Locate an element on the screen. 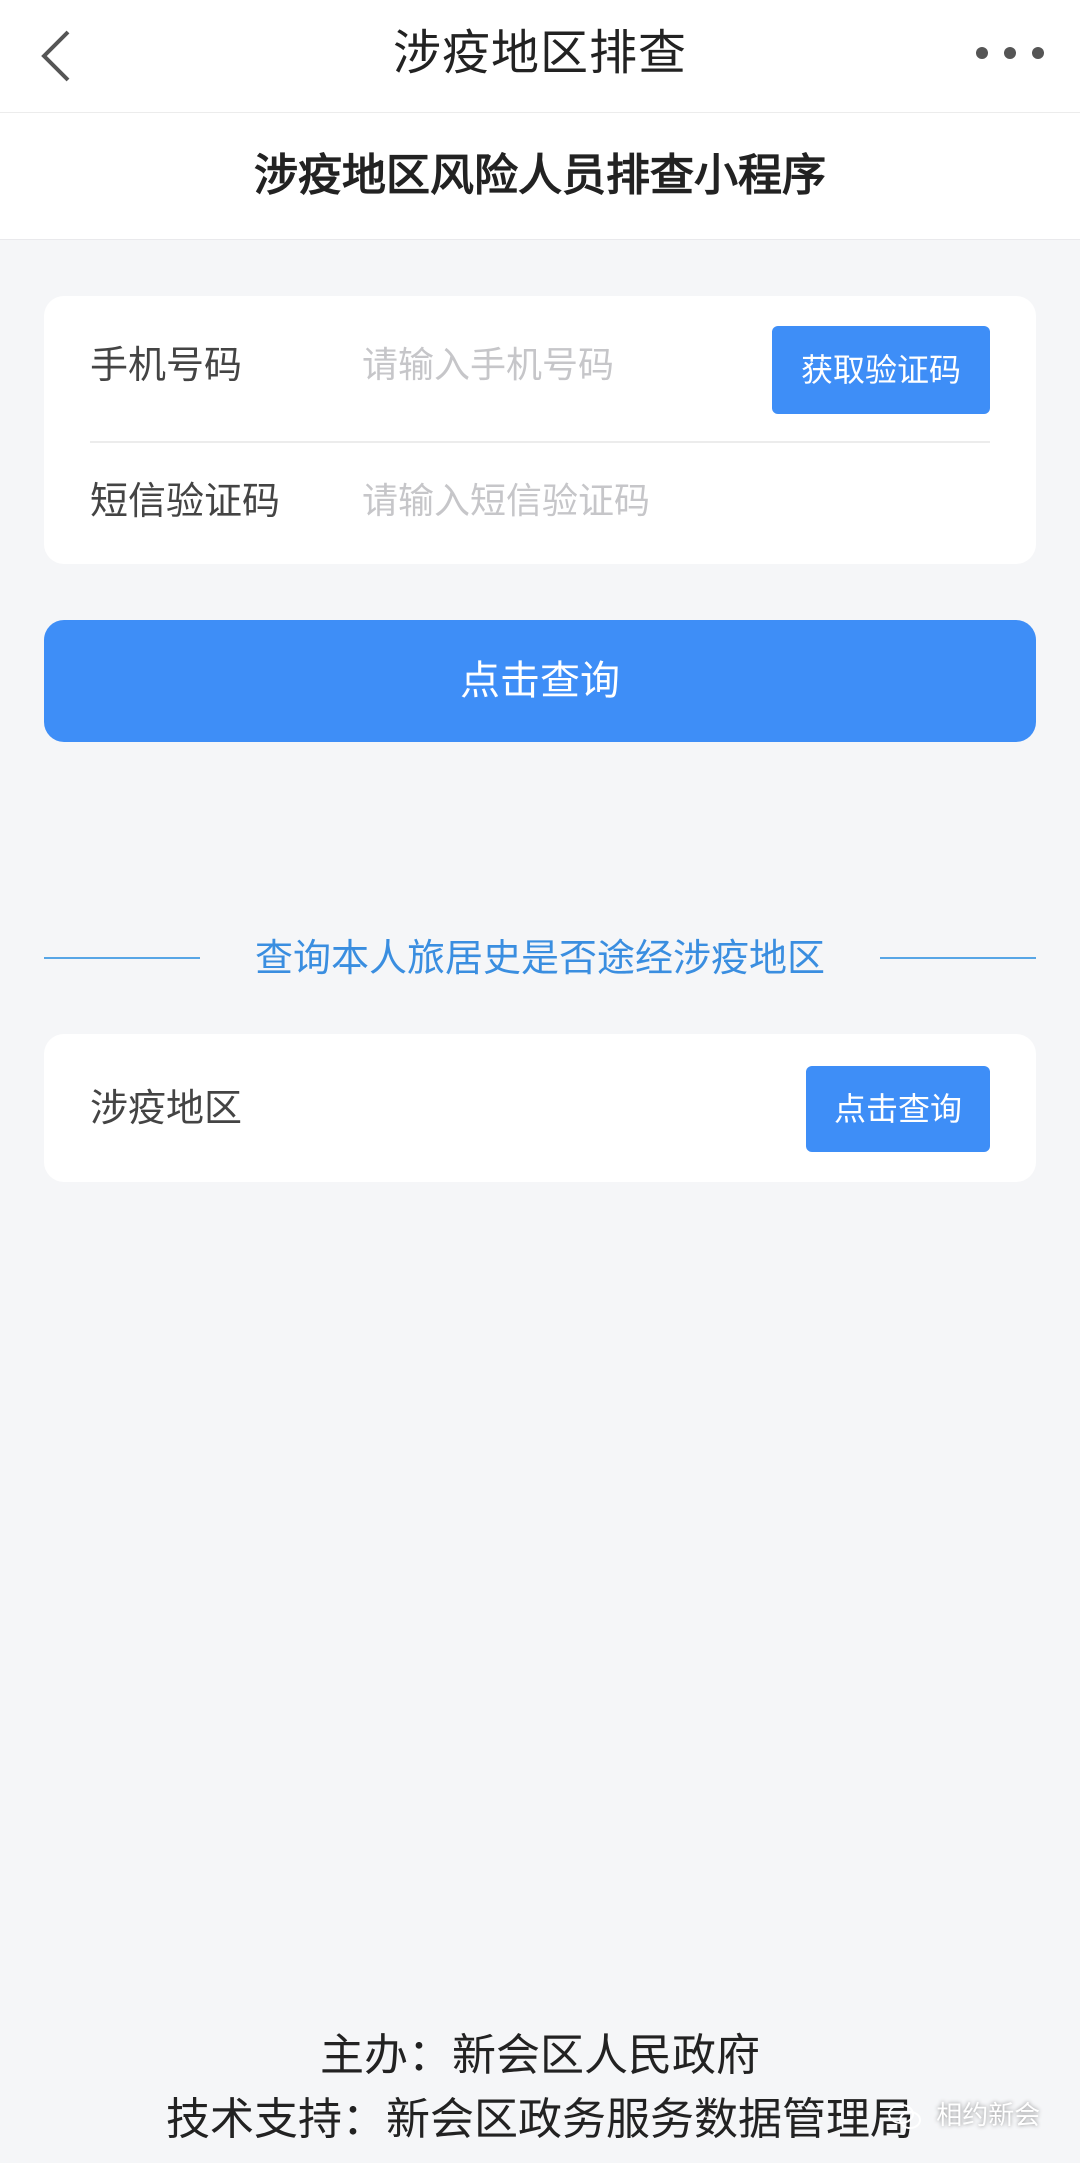 This screenshot has width=1080, height=2163. more-dots-icon is located at coordinates (1010, 53).